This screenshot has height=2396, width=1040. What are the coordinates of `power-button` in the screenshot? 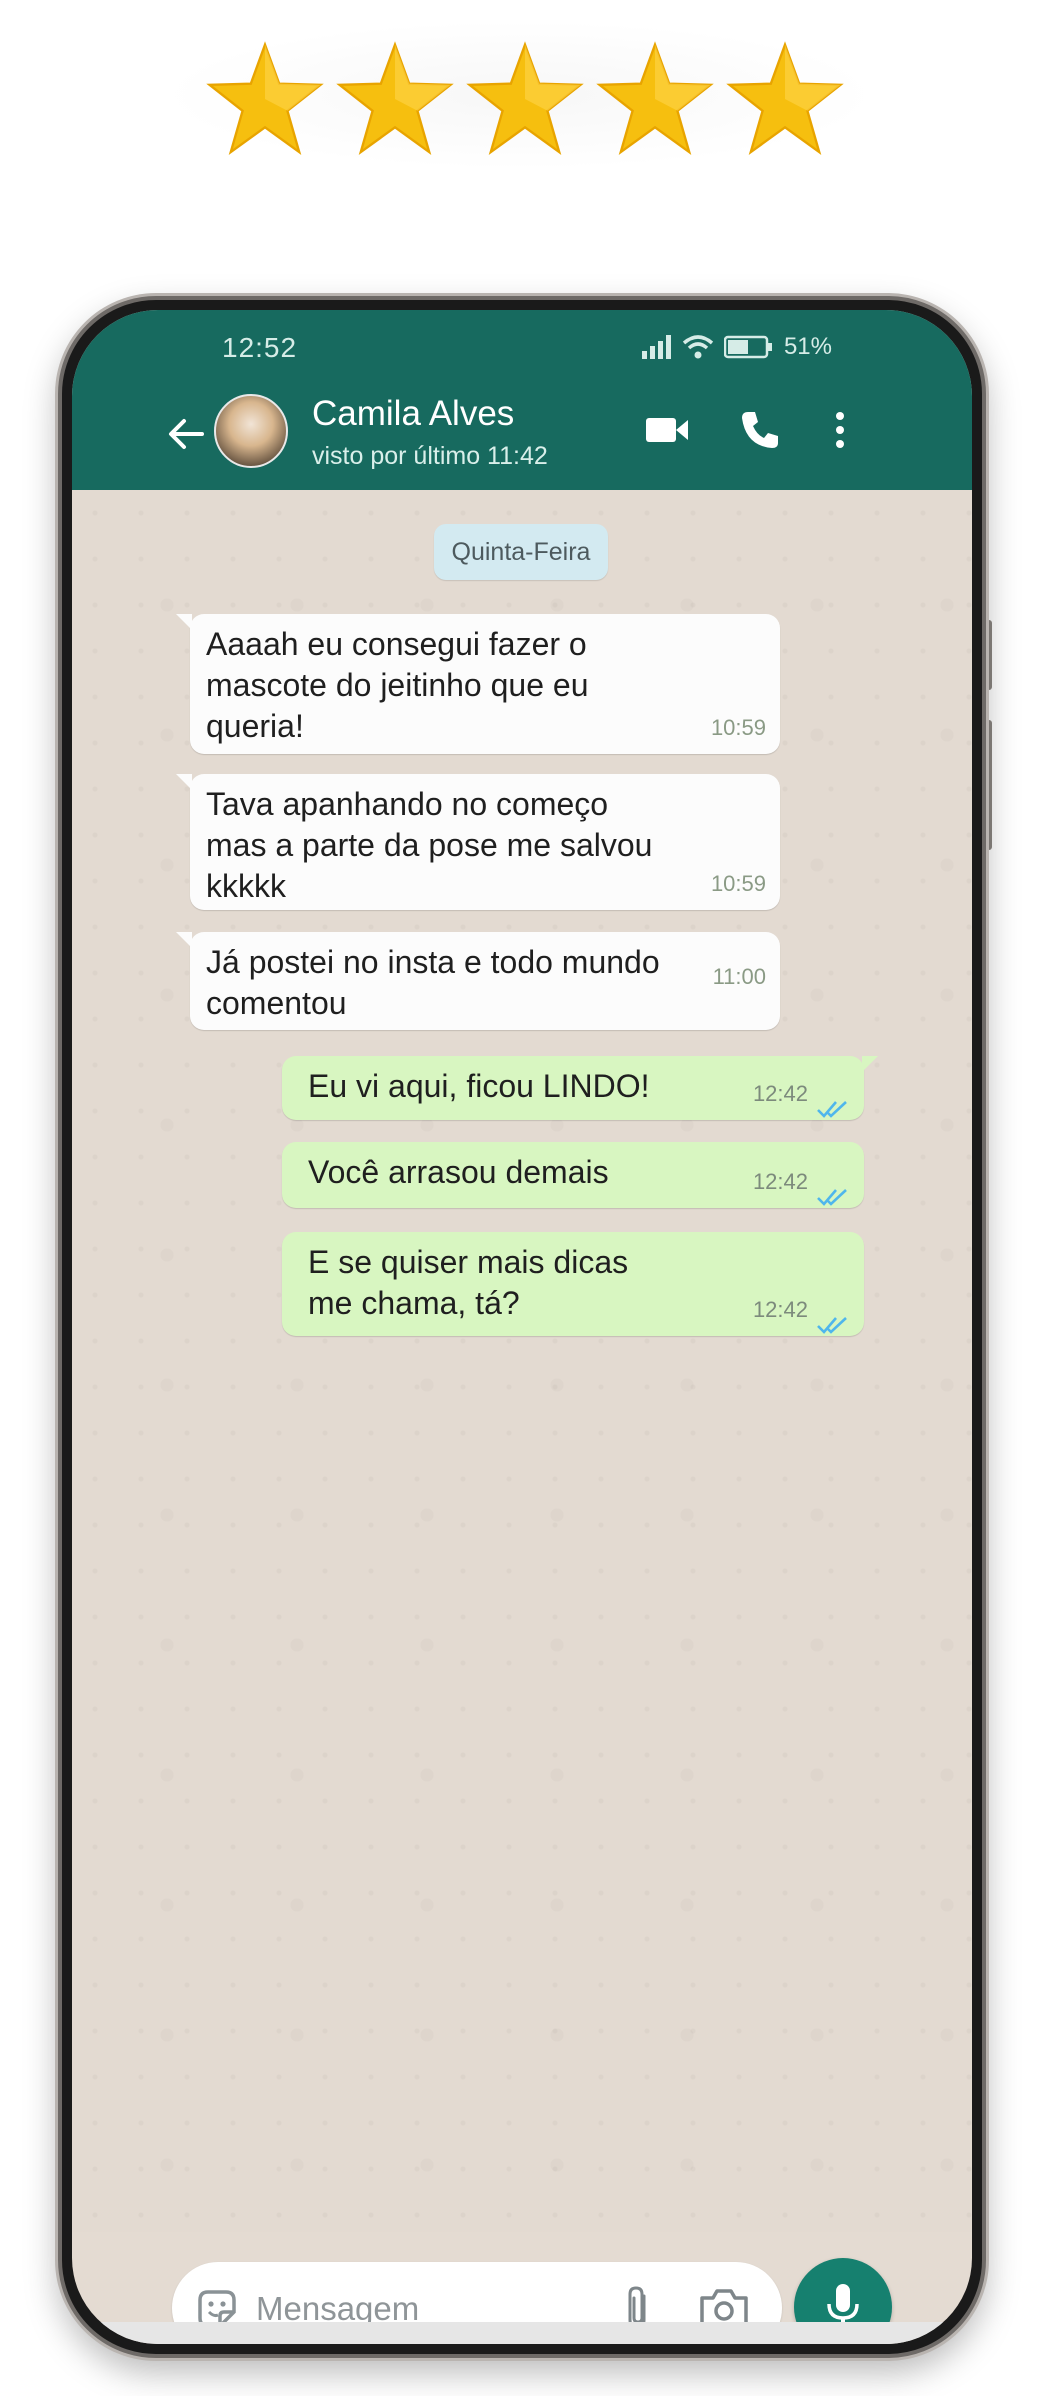 It's located at (989, 785).